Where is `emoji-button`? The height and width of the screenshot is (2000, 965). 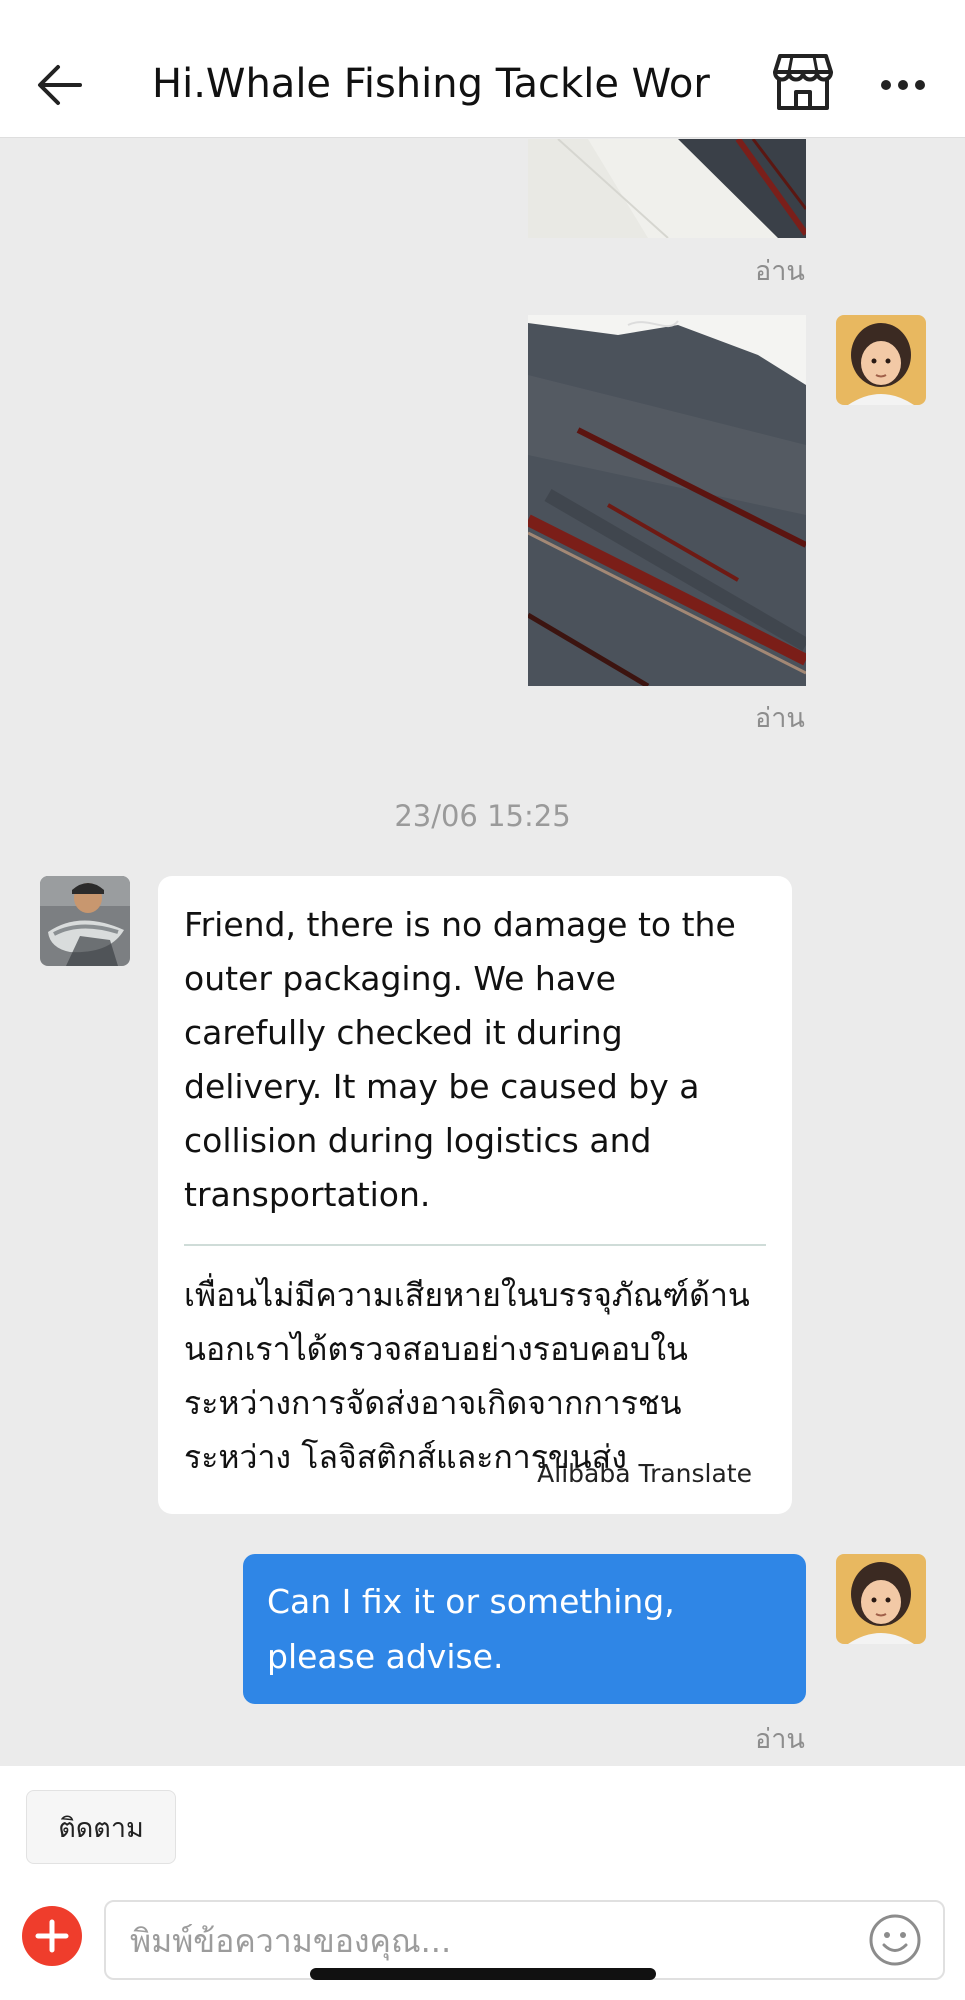
emoji-button is located at coordinates (895, 1940).